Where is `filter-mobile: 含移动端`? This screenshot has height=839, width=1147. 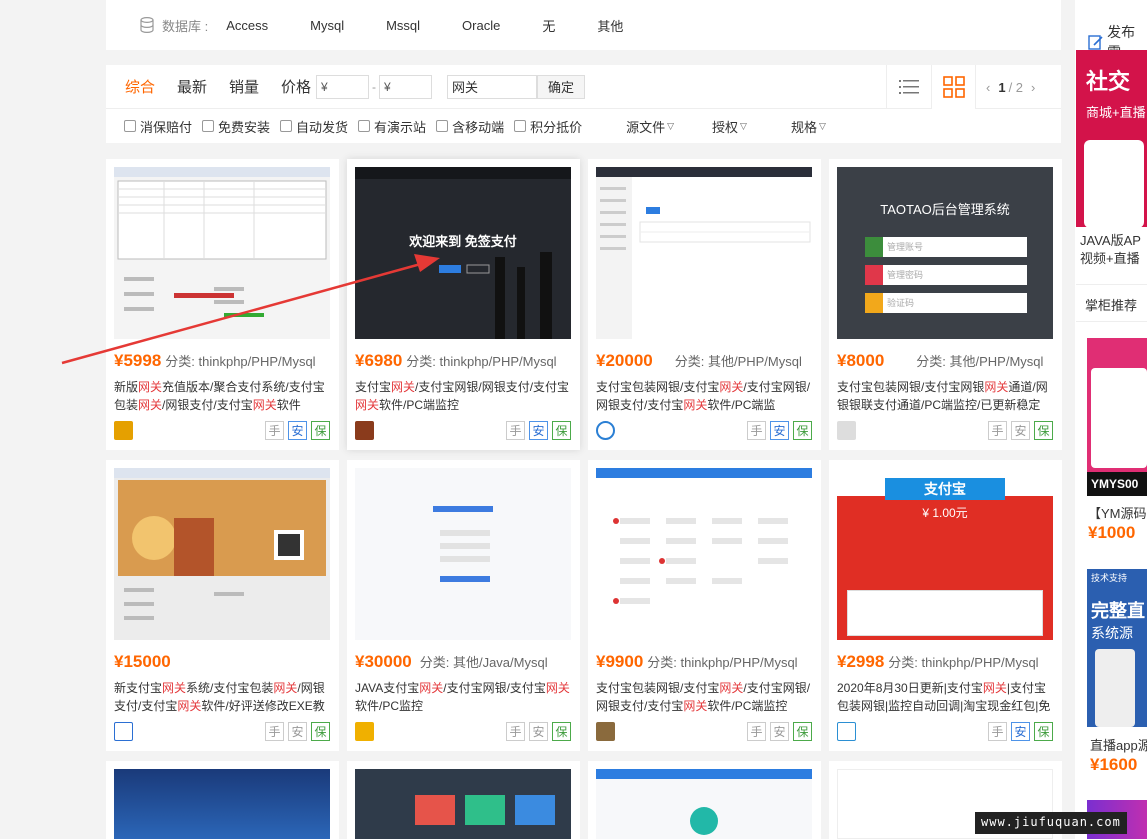 filter-mobile: 含移动端 is located at coordinates (470, 126).